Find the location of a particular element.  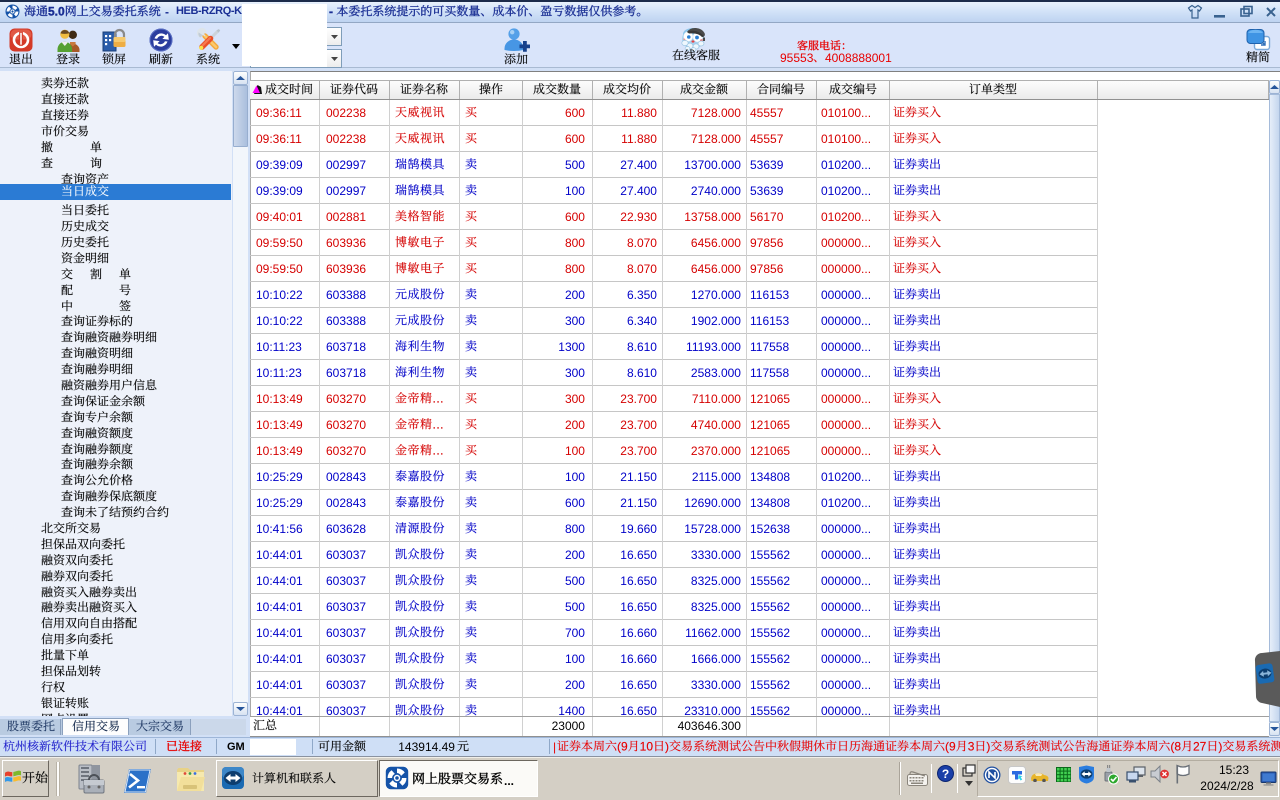

svg-text: 5.0 is located at coordinates (56, 11).